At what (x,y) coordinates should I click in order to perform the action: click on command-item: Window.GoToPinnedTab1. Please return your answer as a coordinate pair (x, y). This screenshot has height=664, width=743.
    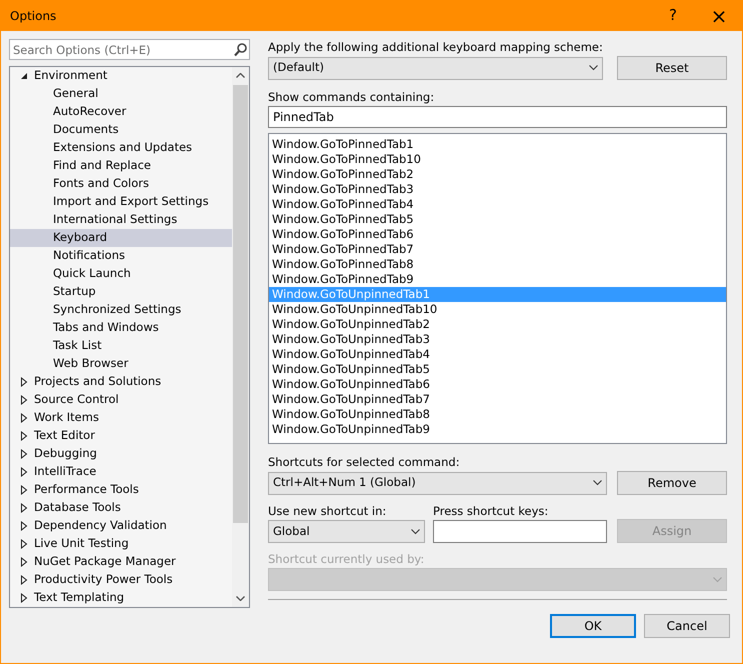
    Looking at the image, I should click on (497, 144).